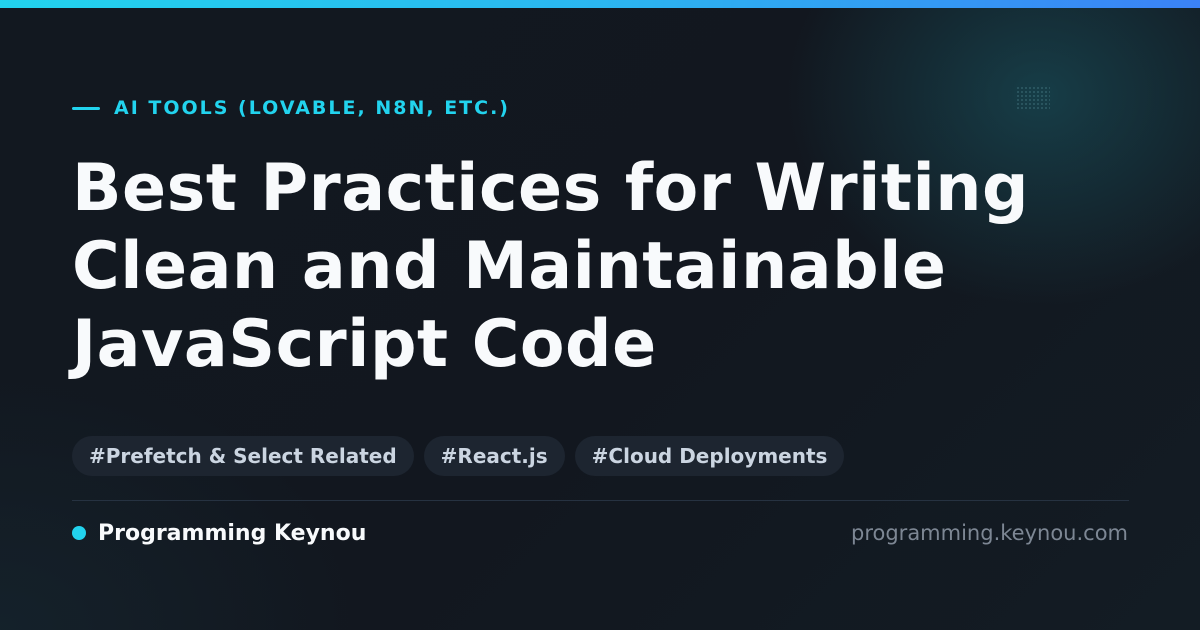 Image resolution: width=1200 pixels, height=630 pixels. Describe the element at coordinates (312, 108) in the screenshot. I see `category-text: AI TOOLS (LOVABLE, N8N, ETC.)` at that location.